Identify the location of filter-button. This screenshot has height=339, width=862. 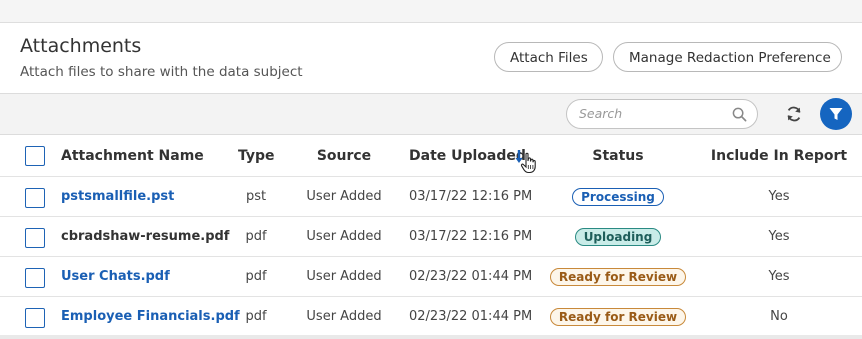
(836, 114).